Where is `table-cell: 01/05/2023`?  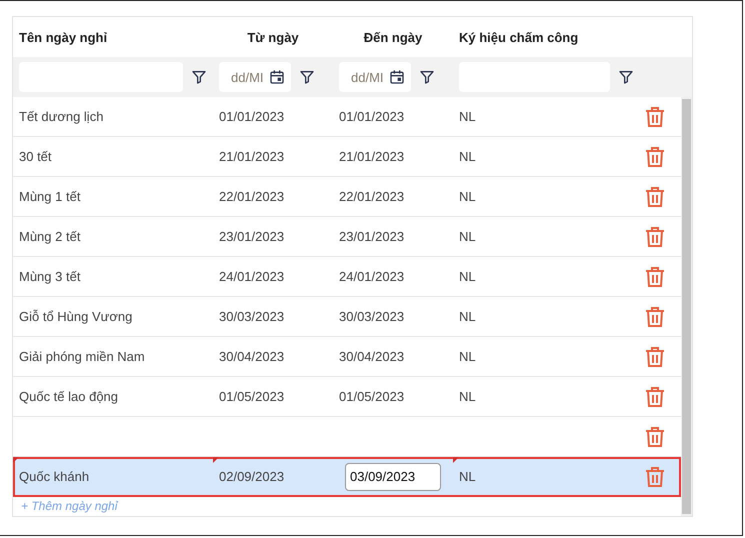
table-cell: 01/05/2023 is located at coordinates (371, 396).